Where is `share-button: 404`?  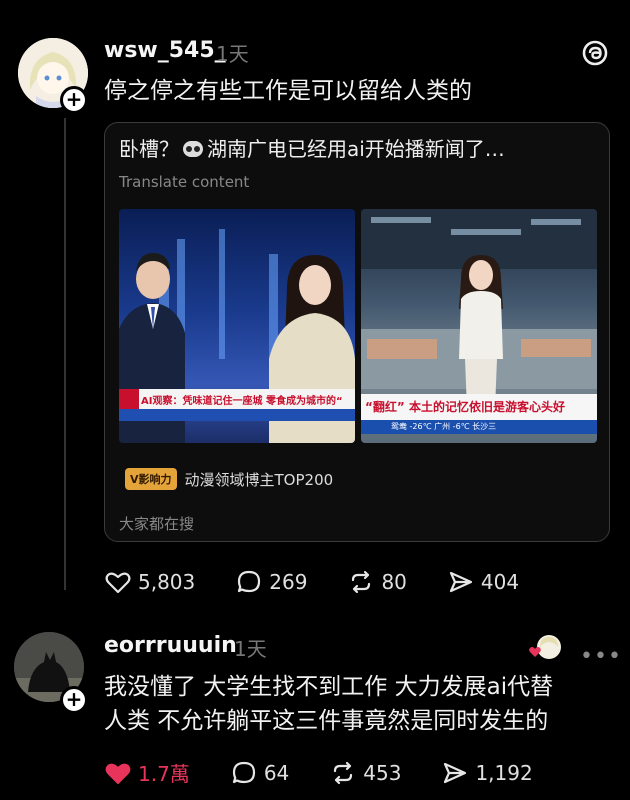 share-button: 404 is located at coordinates (483, 582).